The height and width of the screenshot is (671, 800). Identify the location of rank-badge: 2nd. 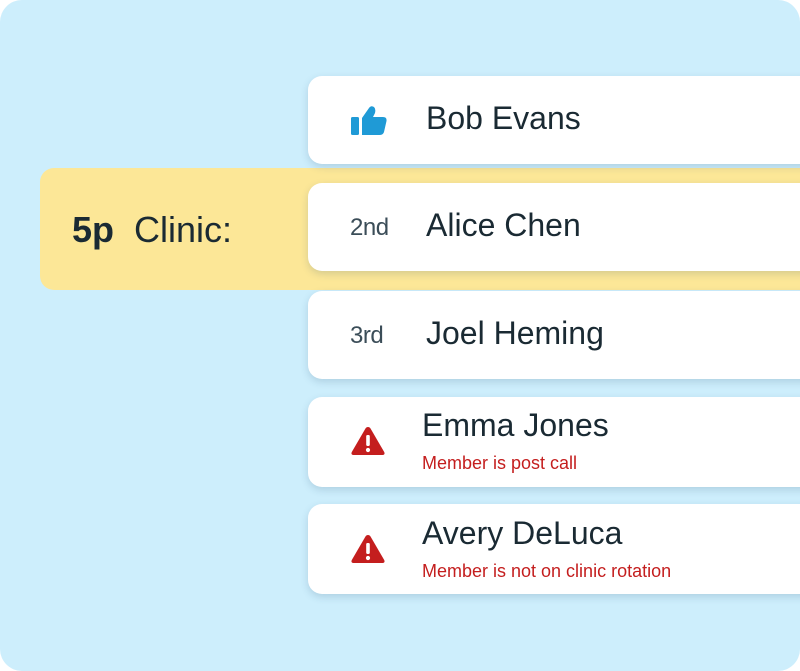
(378, 228).